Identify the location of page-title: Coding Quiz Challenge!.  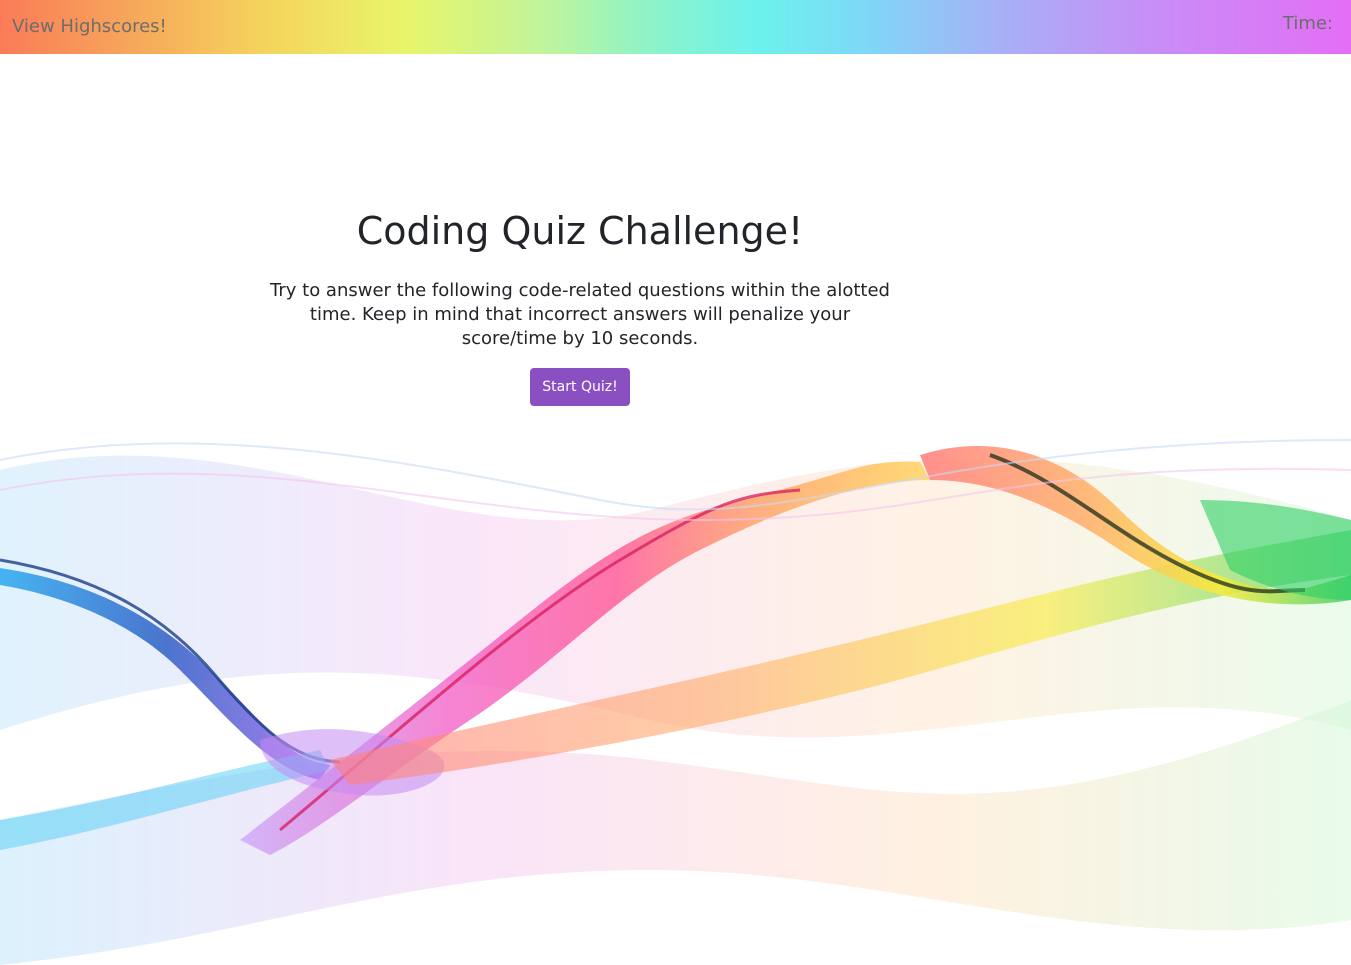
(580, 231).